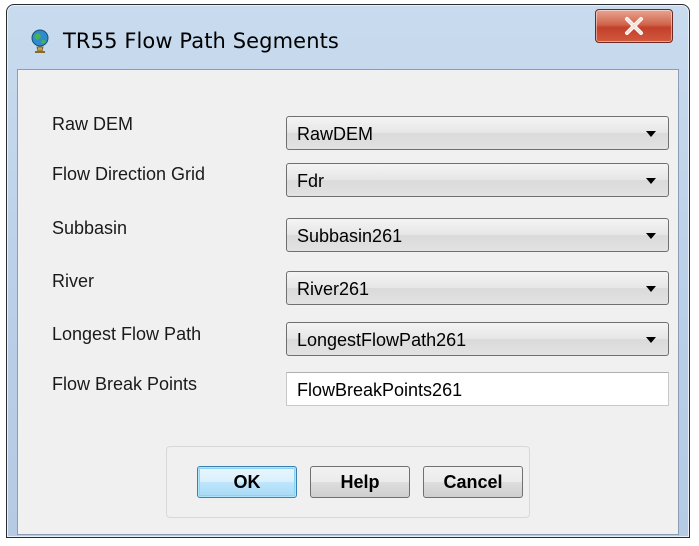  Describe the element at coordinates (350, 236) in the screenshot. I see `subbasin-value: Subbasin261` at that location.